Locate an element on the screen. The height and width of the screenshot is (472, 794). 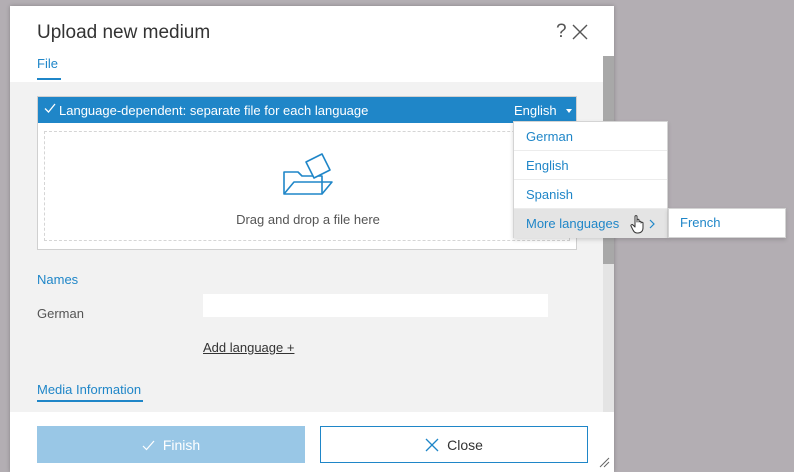
drop-zone-text: Drag and drop a file here is located at coordinates (308, 219).